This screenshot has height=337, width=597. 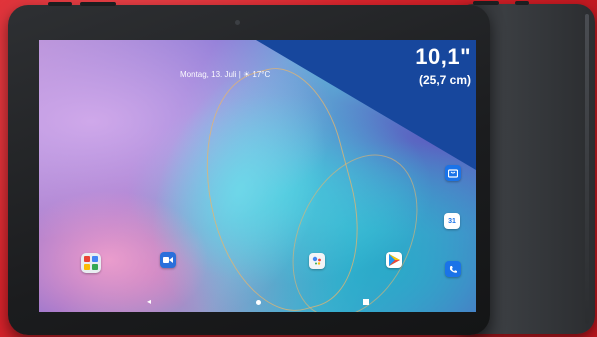 What do you see at coordinates (453, 269) in the screenshot?
I see `phone-icon` at bounding box center [453, 269].